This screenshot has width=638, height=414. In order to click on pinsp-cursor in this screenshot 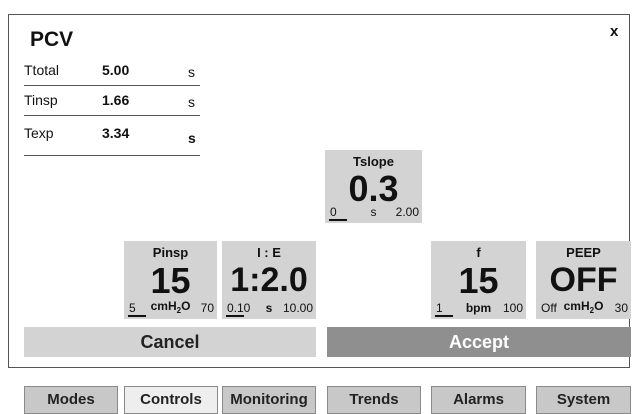, I will do `click(137, 316)`.